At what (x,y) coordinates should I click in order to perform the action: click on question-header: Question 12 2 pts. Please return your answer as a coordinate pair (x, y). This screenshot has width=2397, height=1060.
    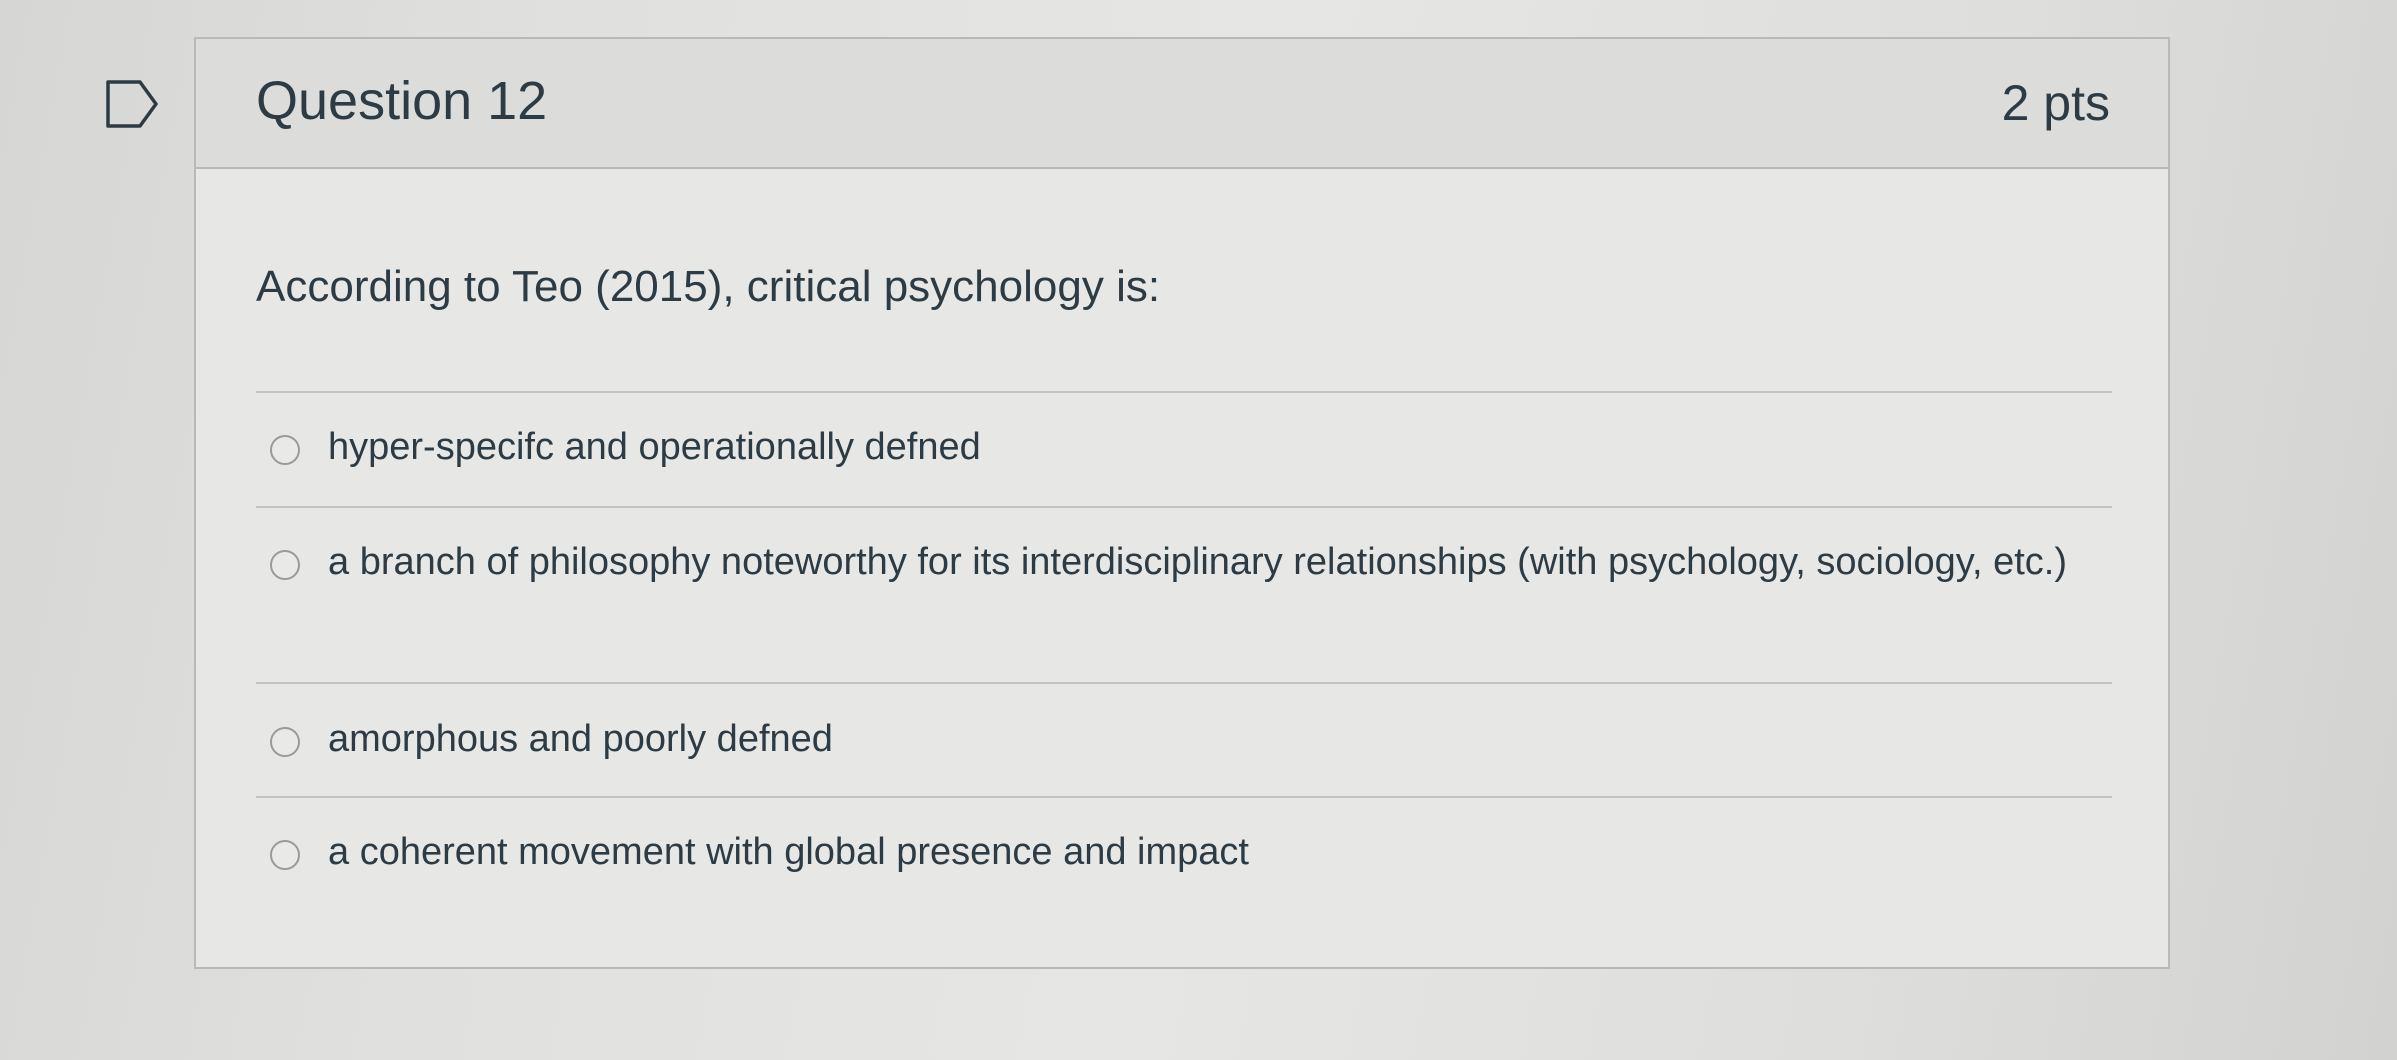
    Looking at the image, I should click on (1182, 104).